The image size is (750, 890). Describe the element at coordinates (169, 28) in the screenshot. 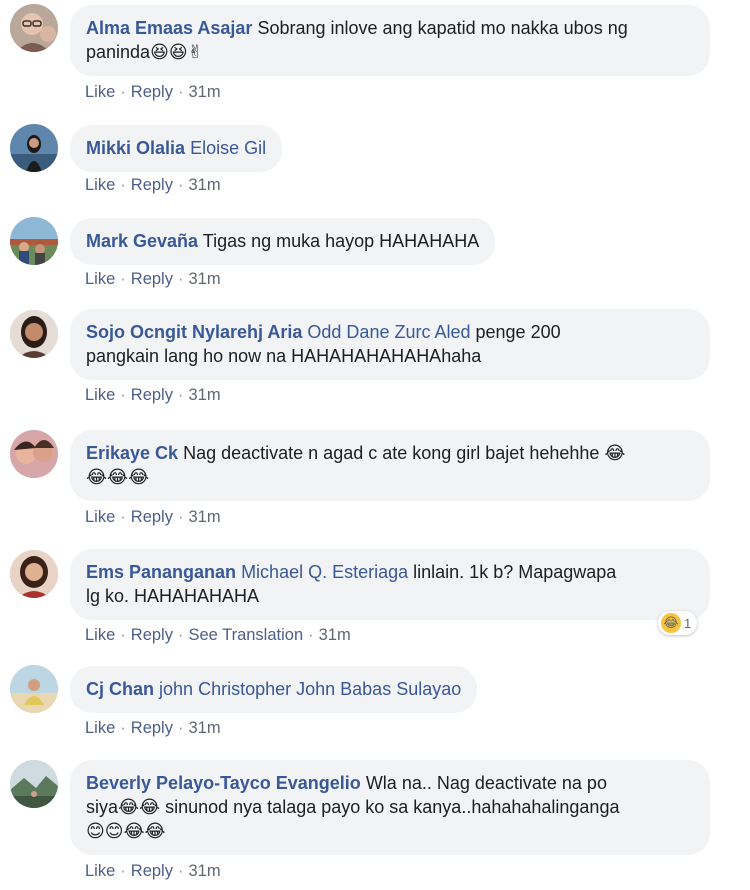

I see `comment-author: Alma Emaas Asajar` at that location.